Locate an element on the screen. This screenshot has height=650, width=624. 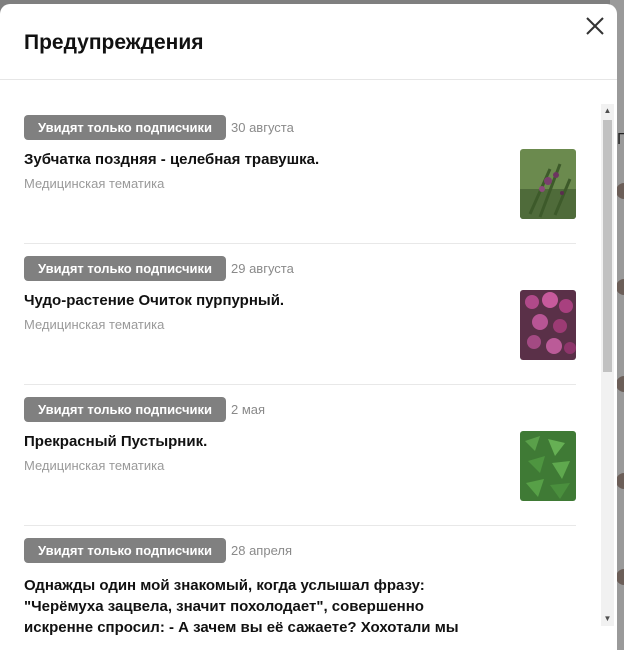
scrollbar: ▲ ▼ is located at coordinates (607, 365).